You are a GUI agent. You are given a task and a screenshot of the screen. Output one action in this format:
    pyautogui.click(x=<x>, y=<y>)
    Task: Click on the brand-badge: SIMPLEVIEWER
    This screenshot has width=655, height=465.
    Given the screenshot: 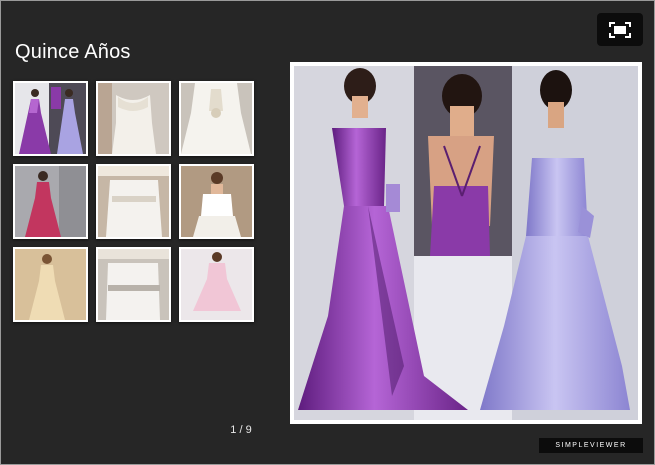 What is the action you would take?
    pyautogui.click(x=591, y=445)
    